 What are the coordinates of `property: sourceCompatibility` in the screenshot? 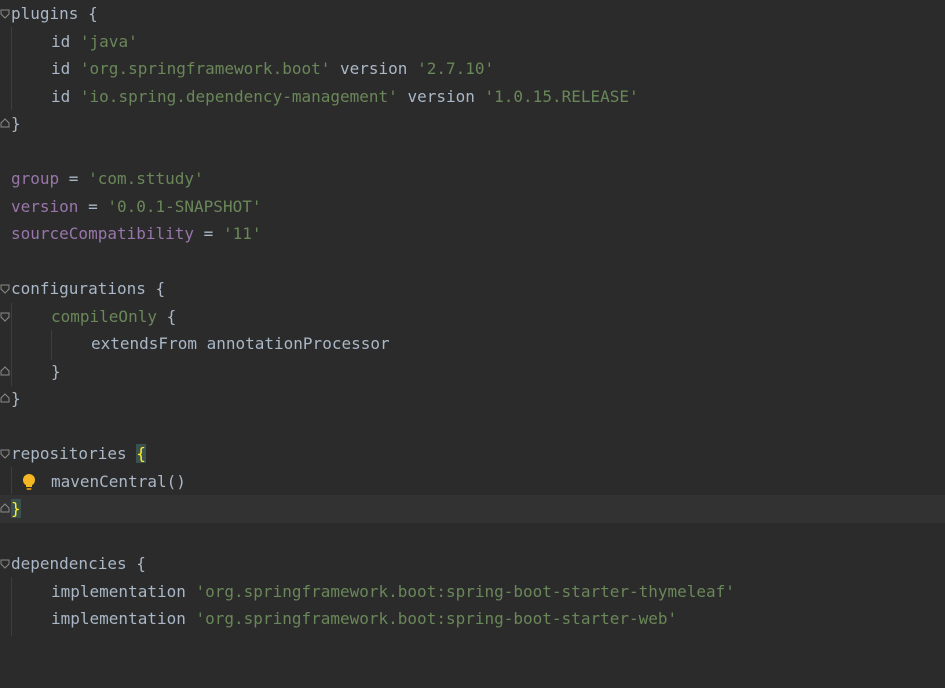 It's located at (103, 233).